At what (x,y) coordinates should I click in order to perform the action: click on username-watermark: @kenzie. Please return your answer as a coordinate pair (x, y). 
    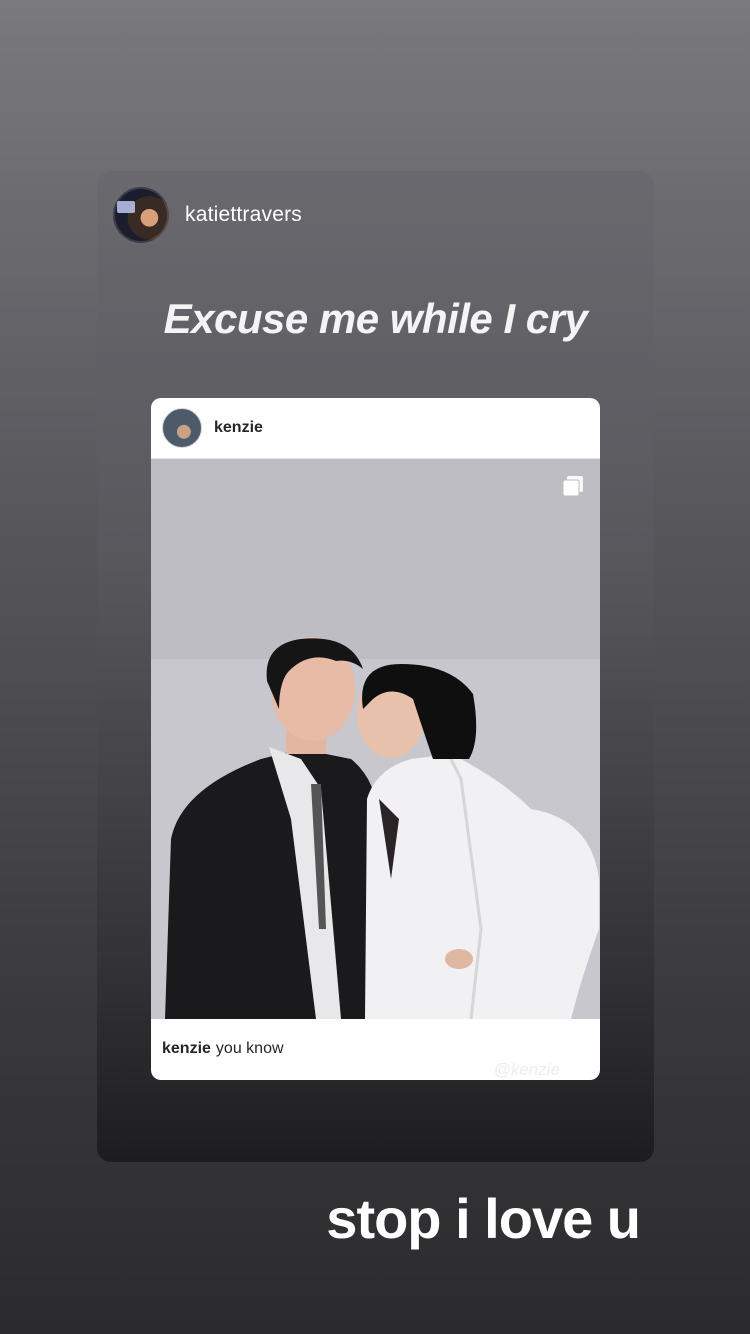
    Looking at the image, I should click on (526, 1069).